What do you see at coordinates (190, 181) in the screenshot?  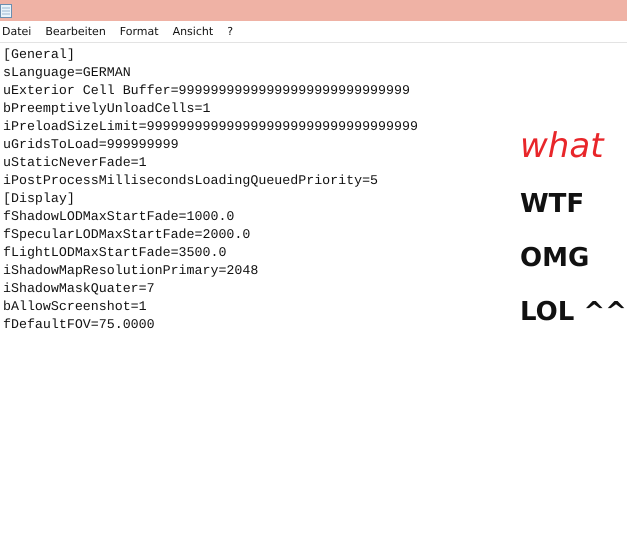 I see `text-line: iPostProcessMillisecondsLoadingQueuedPriority=5` at bounding box center [190, 181].